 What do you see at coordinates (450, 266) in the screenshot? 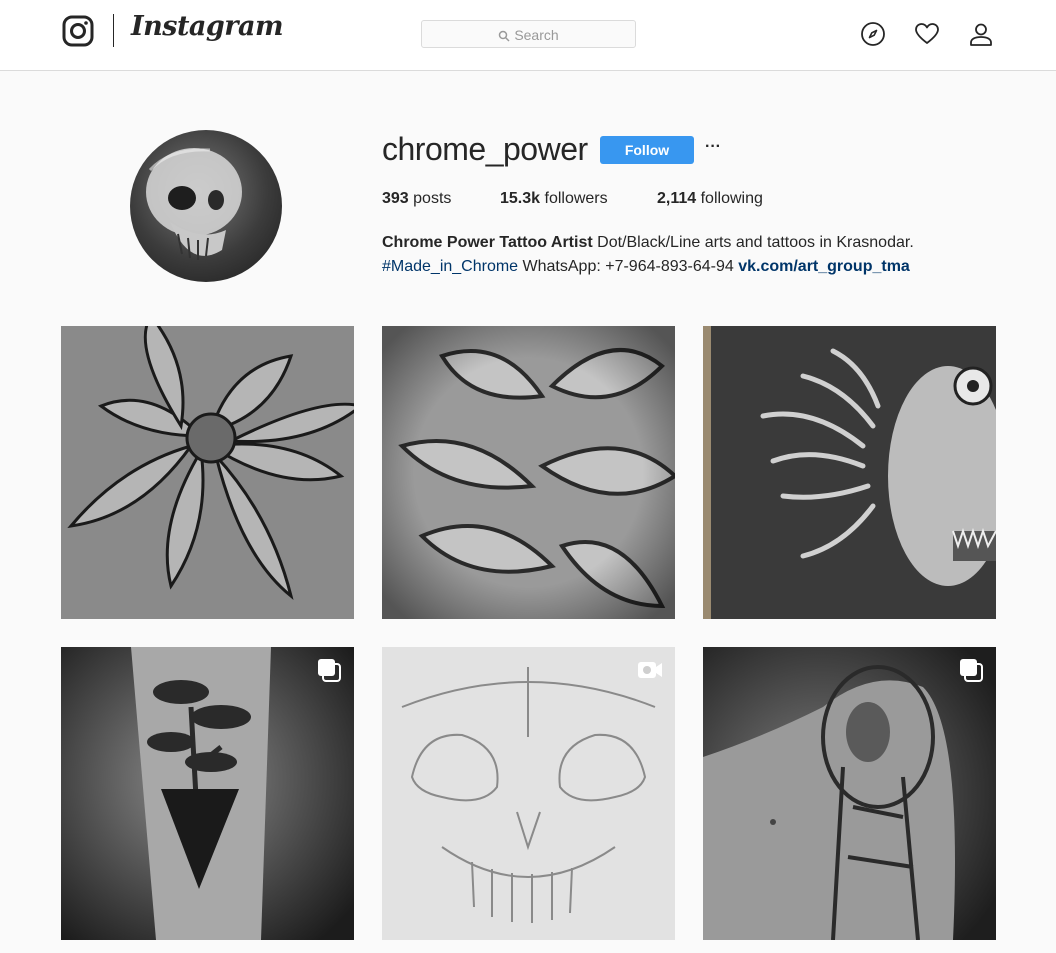
I see `bio-hashtag-link: #Made_in_Chrome` at bounding box center [450, 266].